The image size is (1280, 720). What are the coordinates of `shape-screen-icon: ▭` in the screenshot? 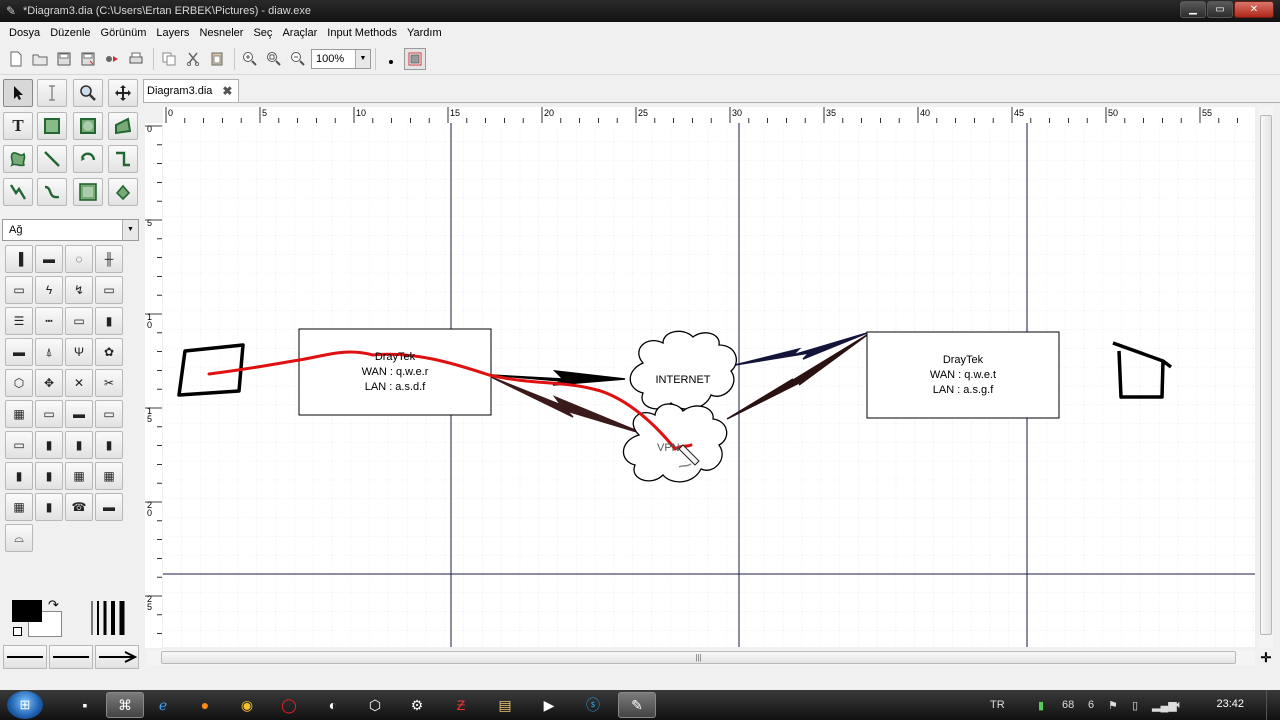 It's located at (49, 414).